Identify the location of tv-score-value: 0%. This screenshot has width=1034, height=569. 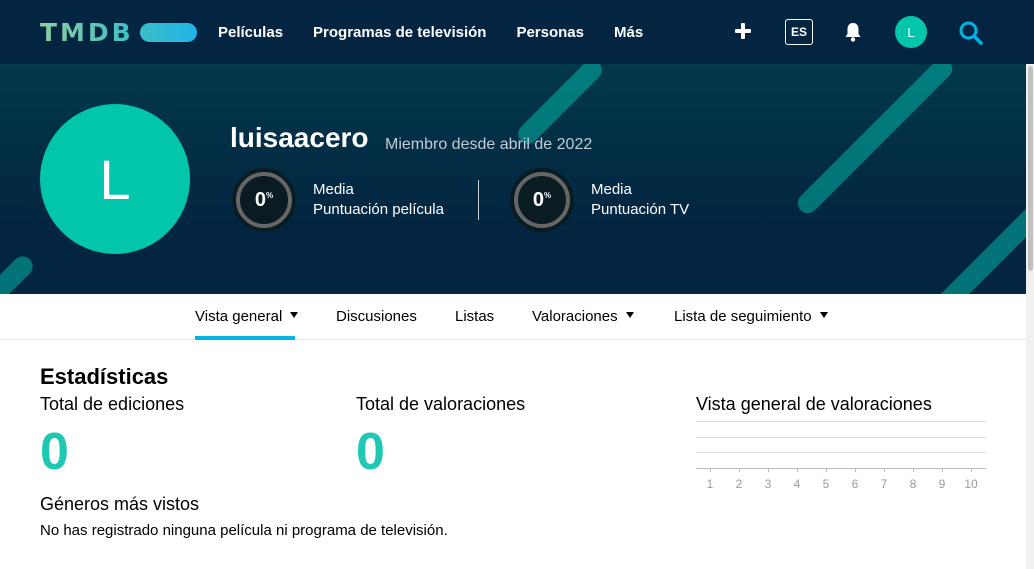
(542, 199).